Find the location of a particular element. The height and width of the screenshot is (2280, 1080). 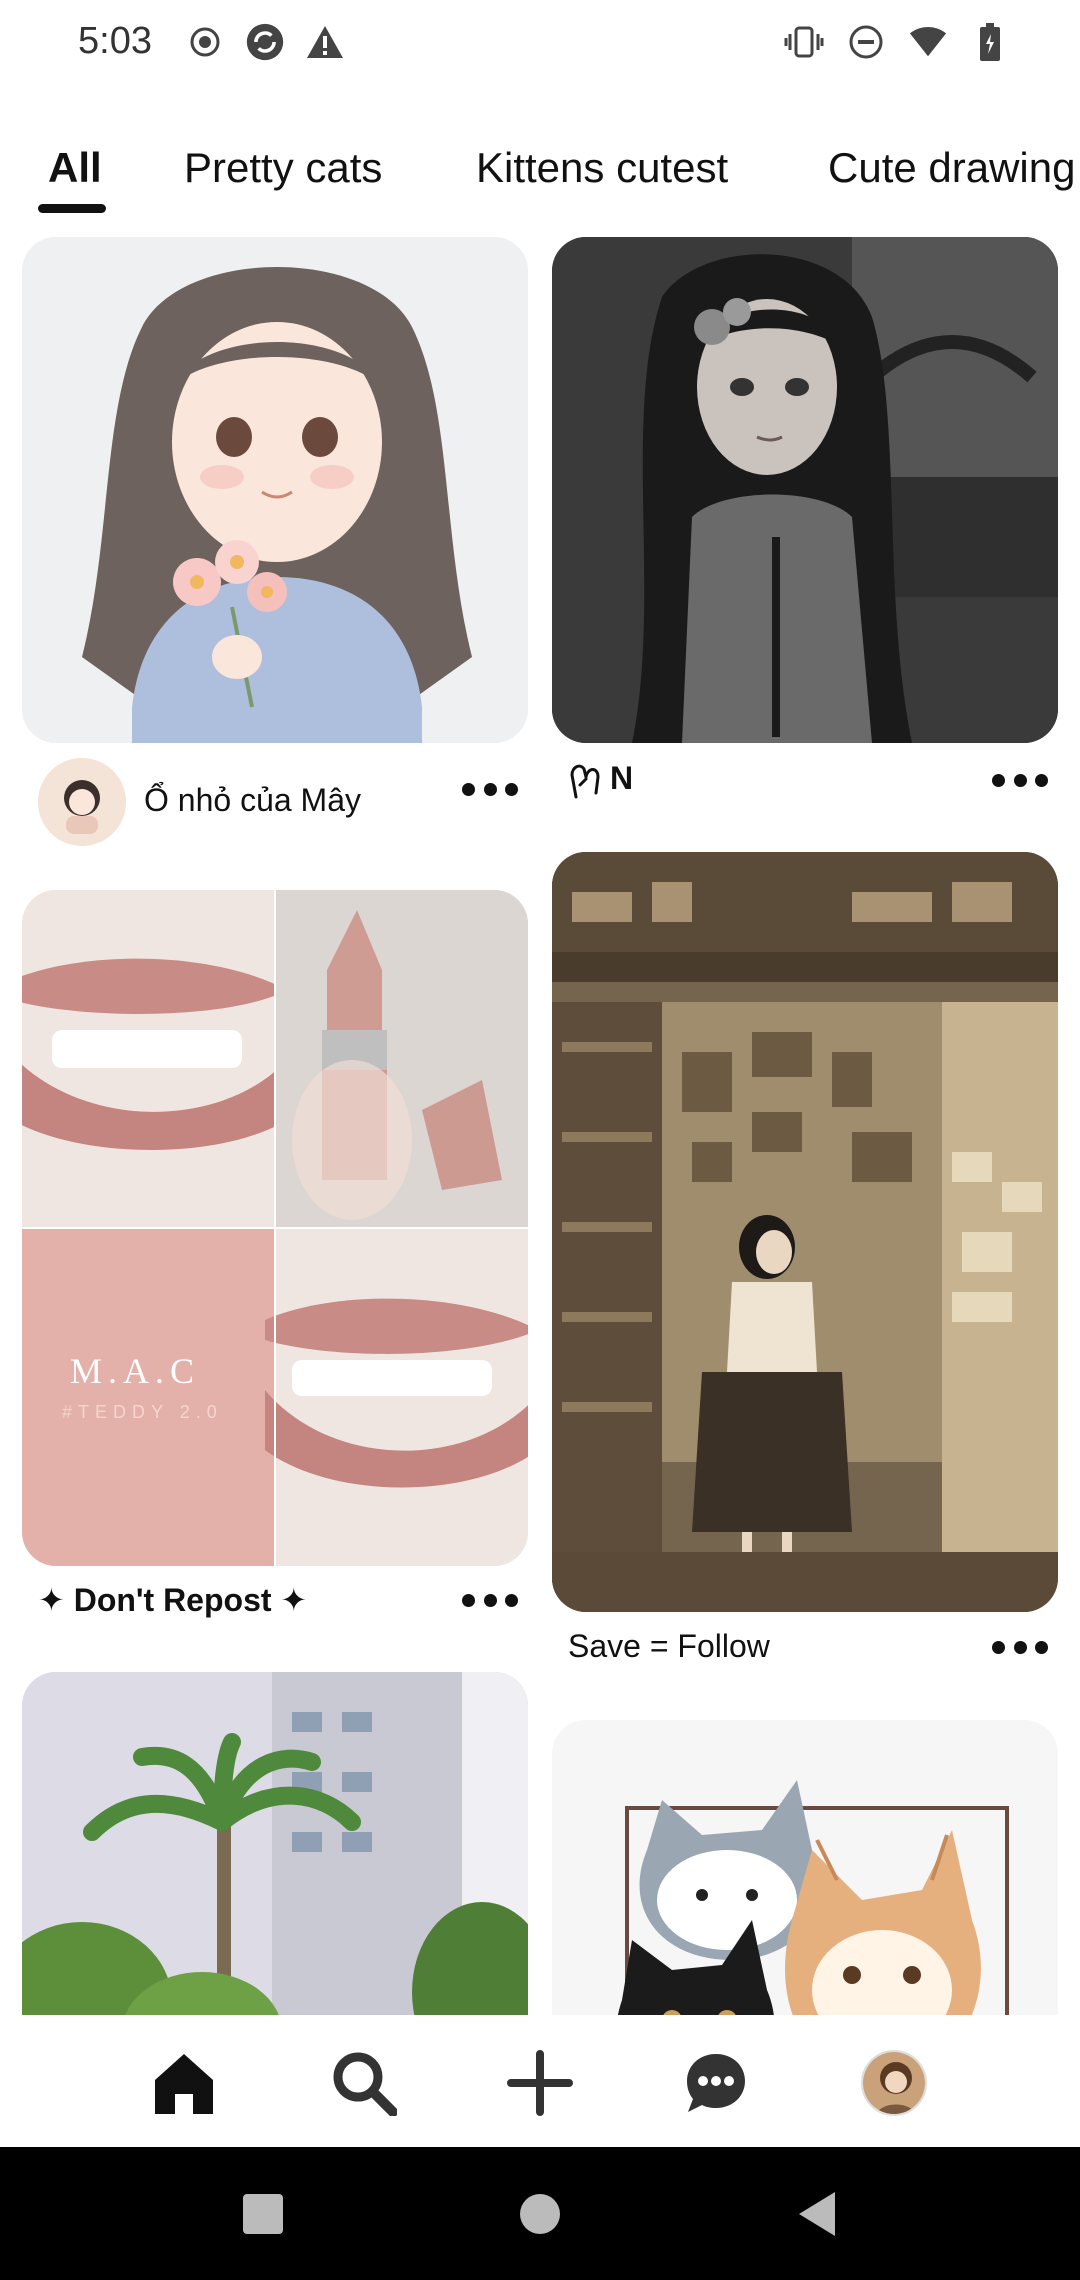

bottom-navigation is located at coordinates (540, 2081).